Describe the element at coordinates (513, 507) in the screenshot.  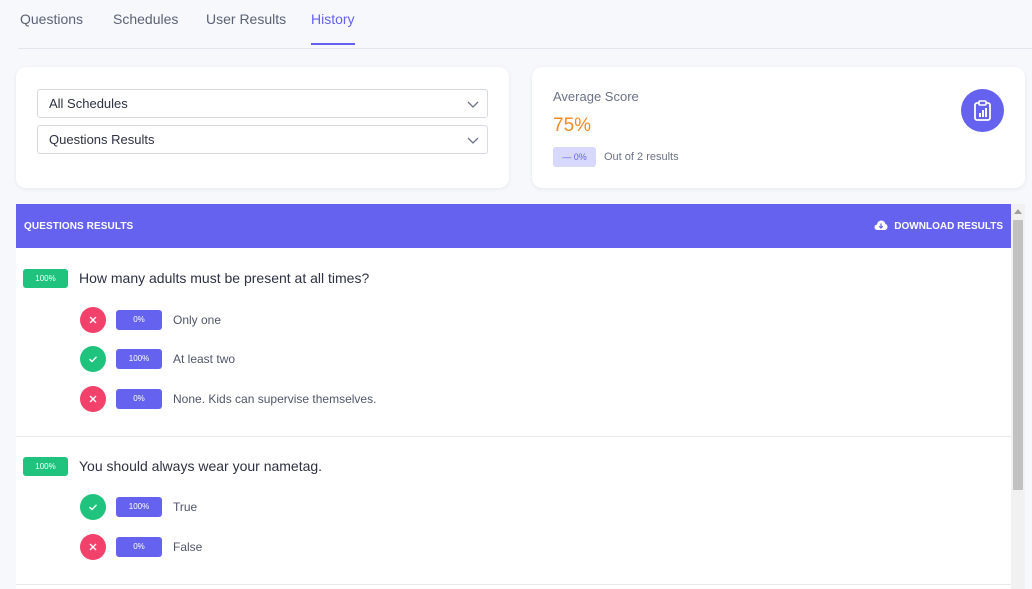
I see `answer-row: 100% True` at that location.